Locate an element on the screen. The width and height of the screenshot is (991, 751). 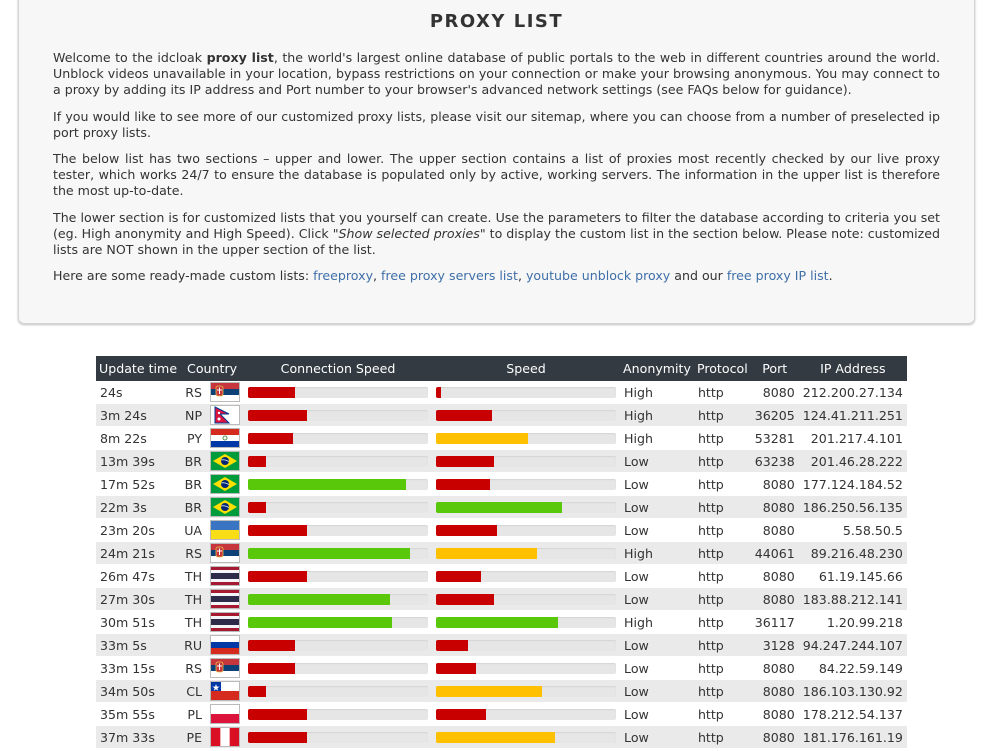
youtube-unblock-proxy-link: youtube unblock proxy is located at coordinates (598, 275).